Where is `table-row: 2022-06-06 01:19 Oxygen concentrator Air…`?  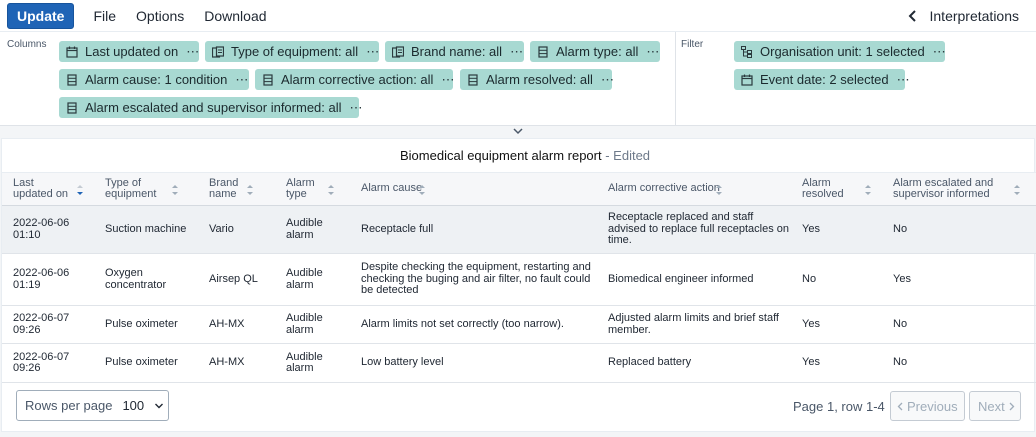
table-row: 2022-06-06 01:19 Oxygen concentrator Air… is located at coordinates (519, 279).